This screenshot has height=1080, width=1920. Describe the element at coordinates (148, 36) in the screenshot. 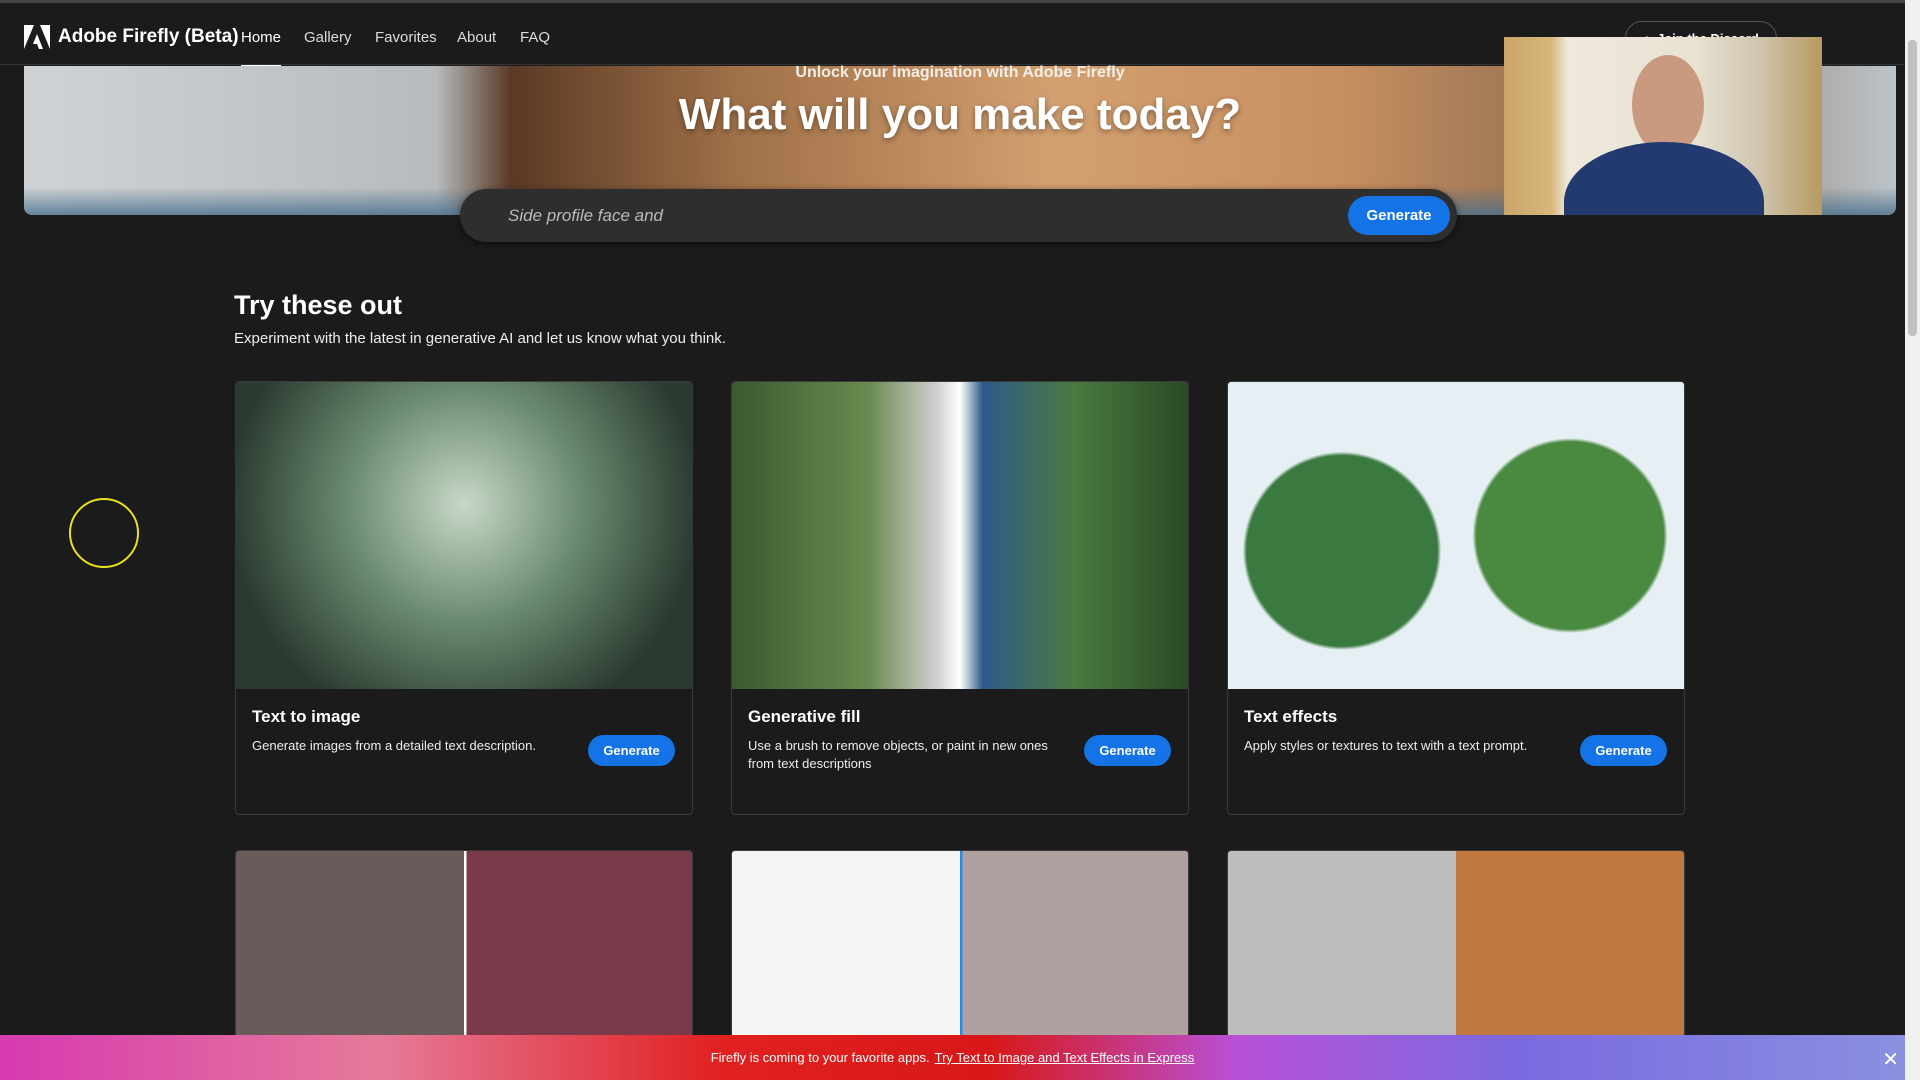

I see `brand-name: Adobe Firefly (Beta)` at that location.